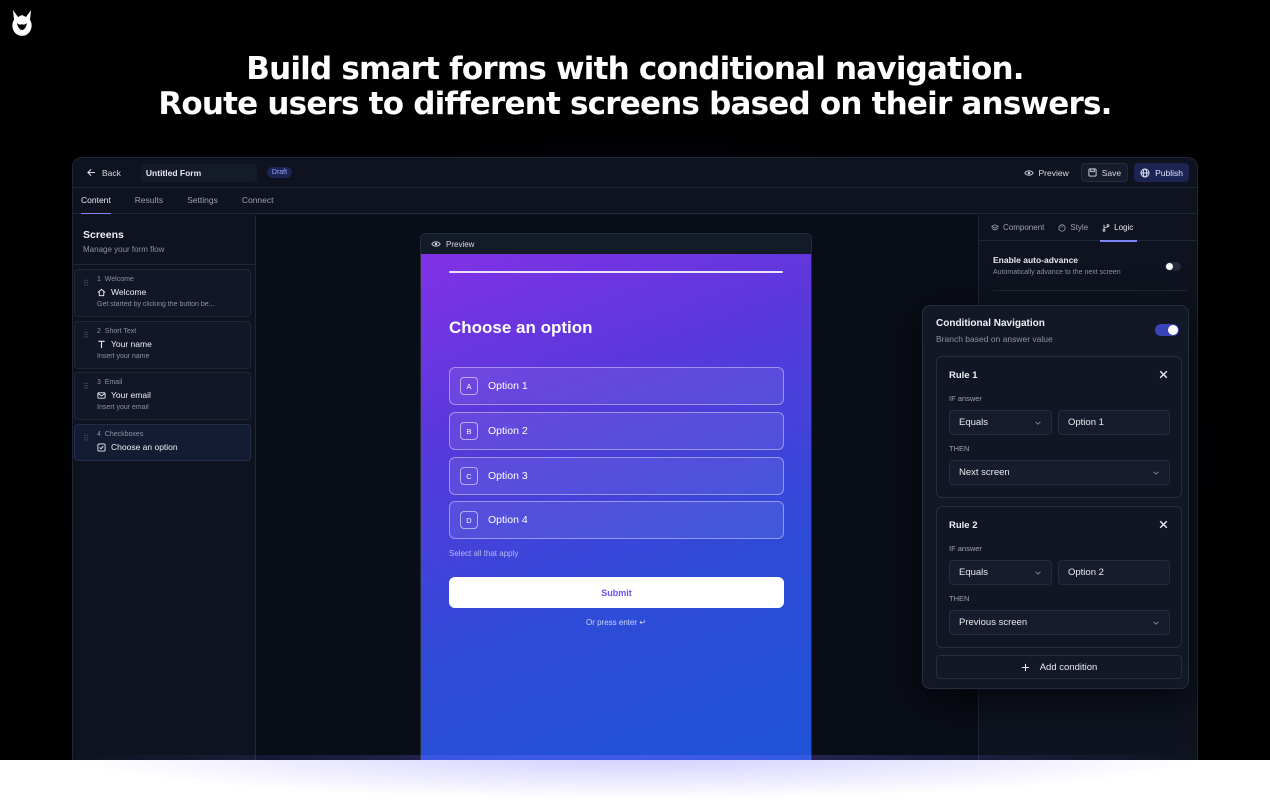 The image size is (1270, 806). I want to click on question-title: Choose an option, so click(521, 327).